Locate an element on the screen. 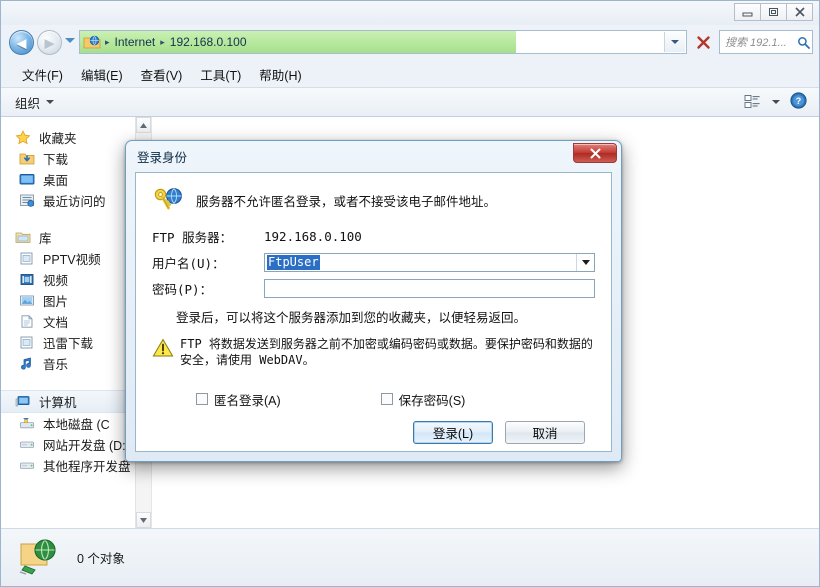 The image size is (820, 587). help-button: ? is located at coordinates (798, 102).